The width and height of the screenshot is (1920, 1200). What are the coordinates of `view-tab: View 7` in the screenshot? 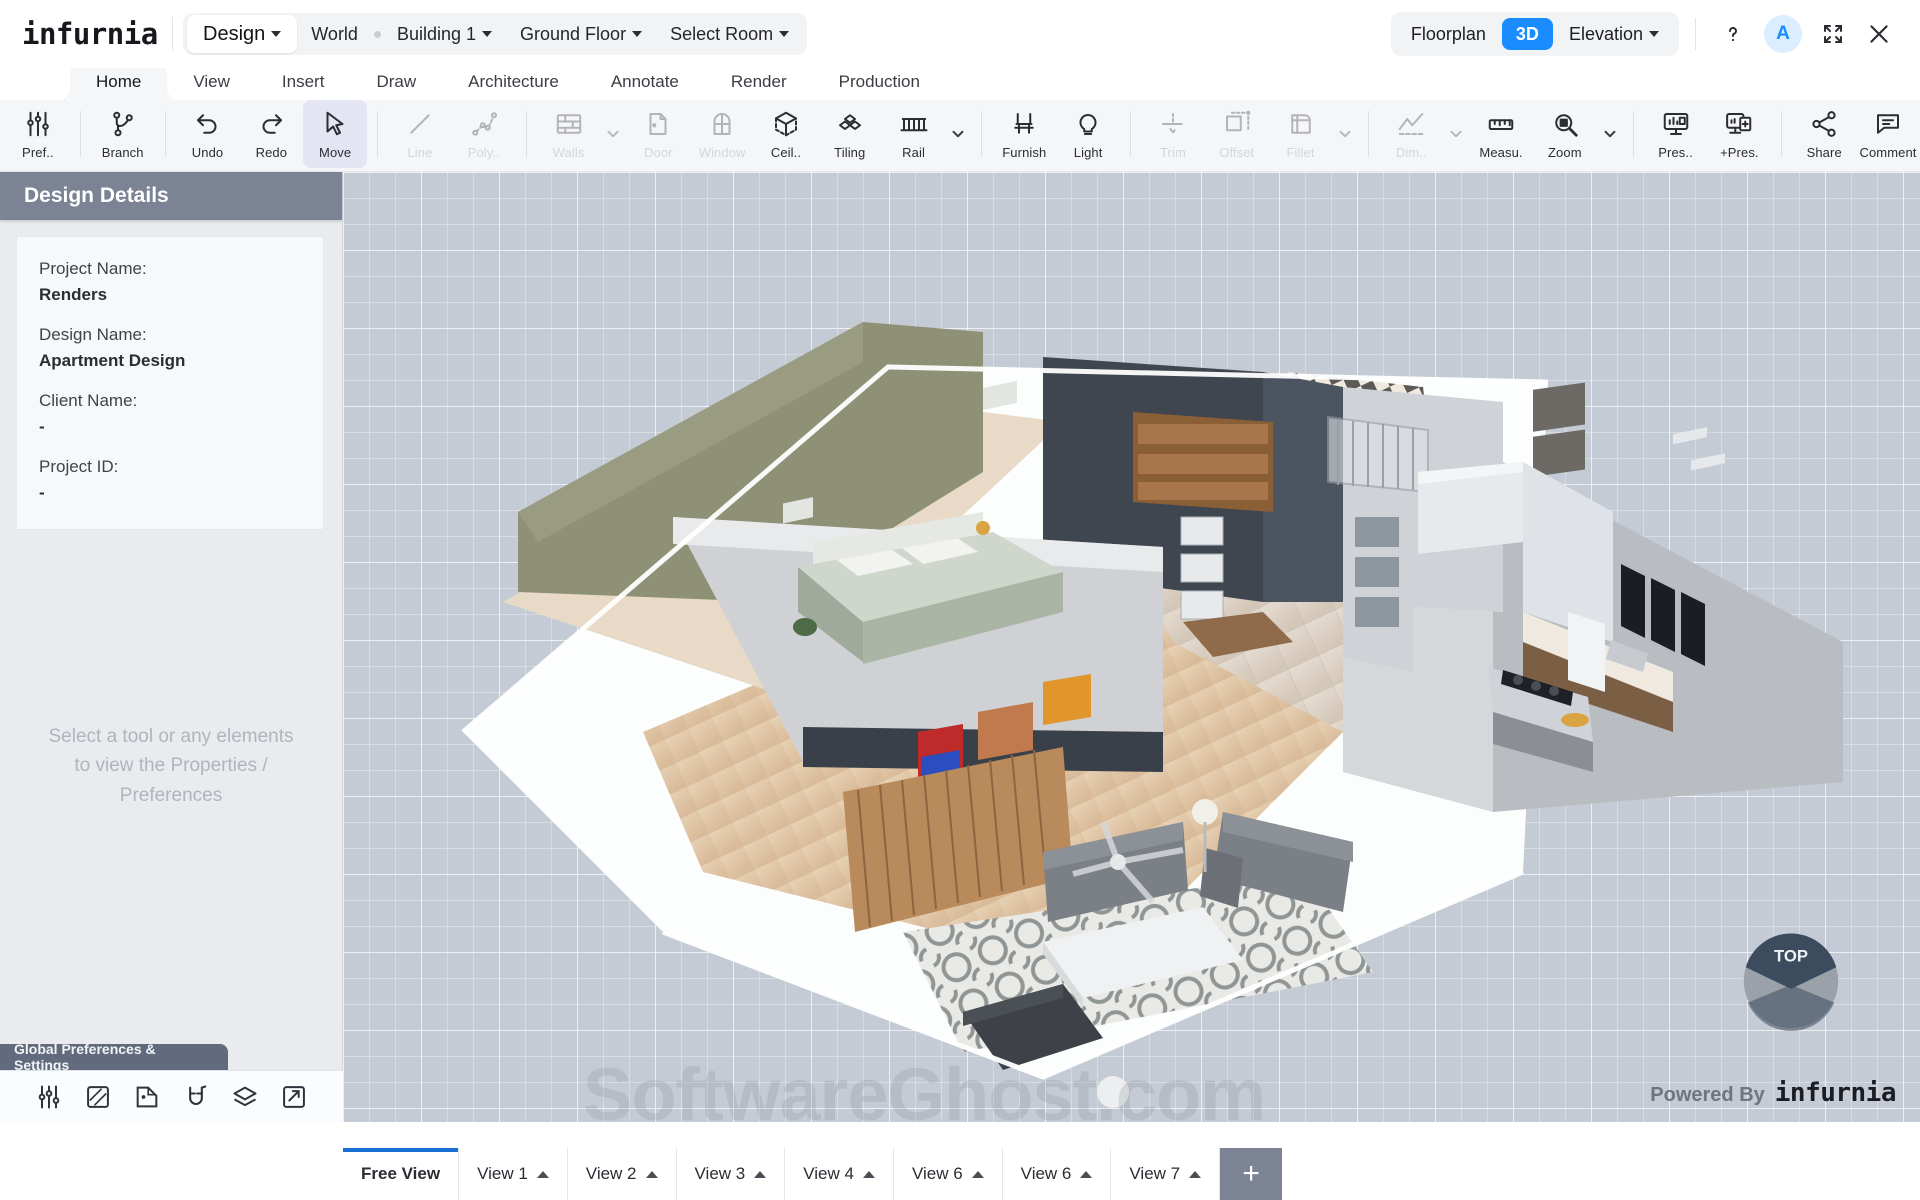 It's located at (1166, 1174).